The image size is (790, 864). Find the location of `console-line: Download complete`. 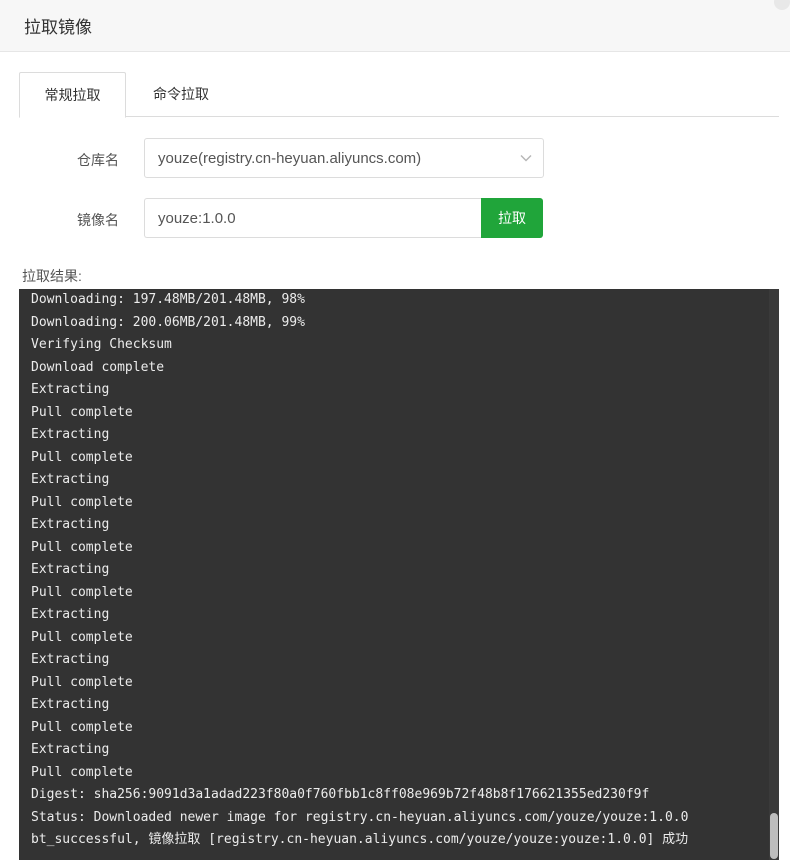

console-line: Download complete is located at coordinates (98, 367).